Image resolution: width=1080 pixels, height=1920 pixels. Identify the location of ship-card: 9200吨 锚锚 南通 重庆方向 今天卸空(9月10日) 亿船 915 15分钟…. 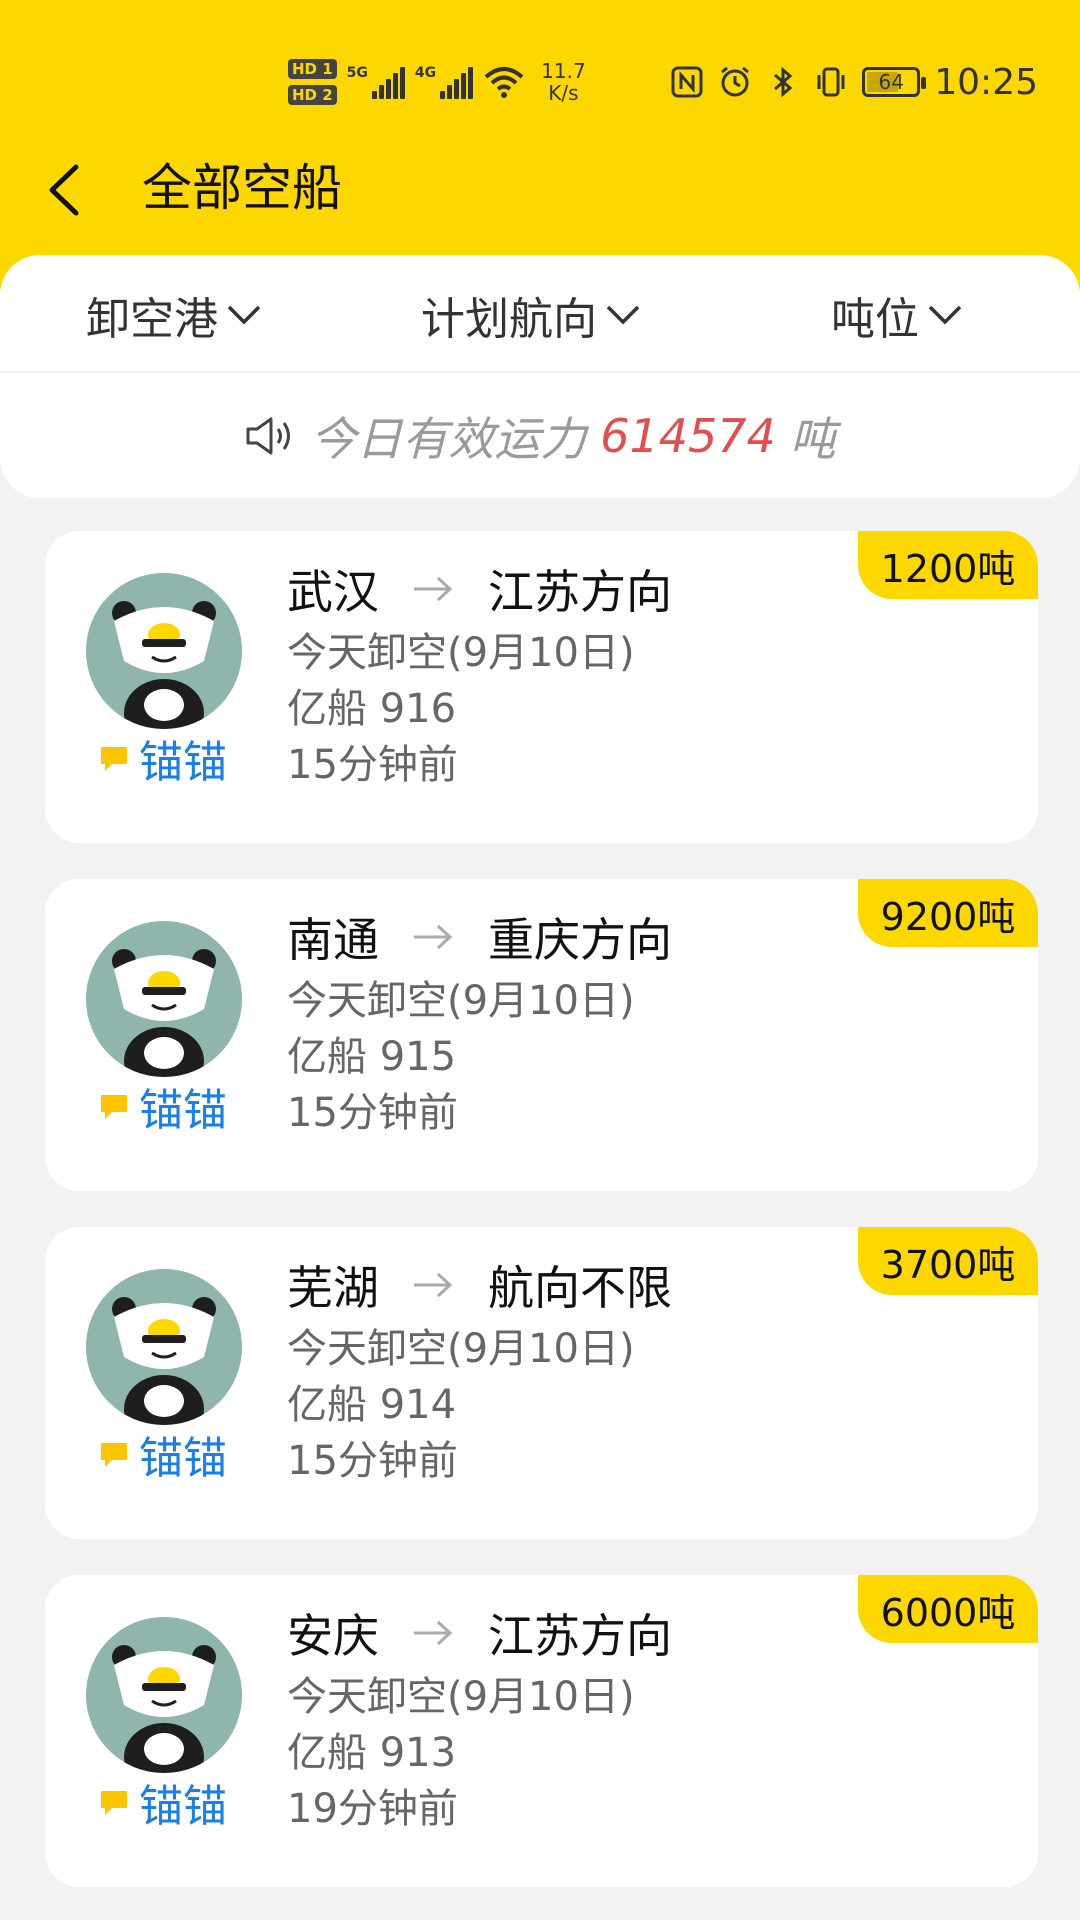
(541, 1035).